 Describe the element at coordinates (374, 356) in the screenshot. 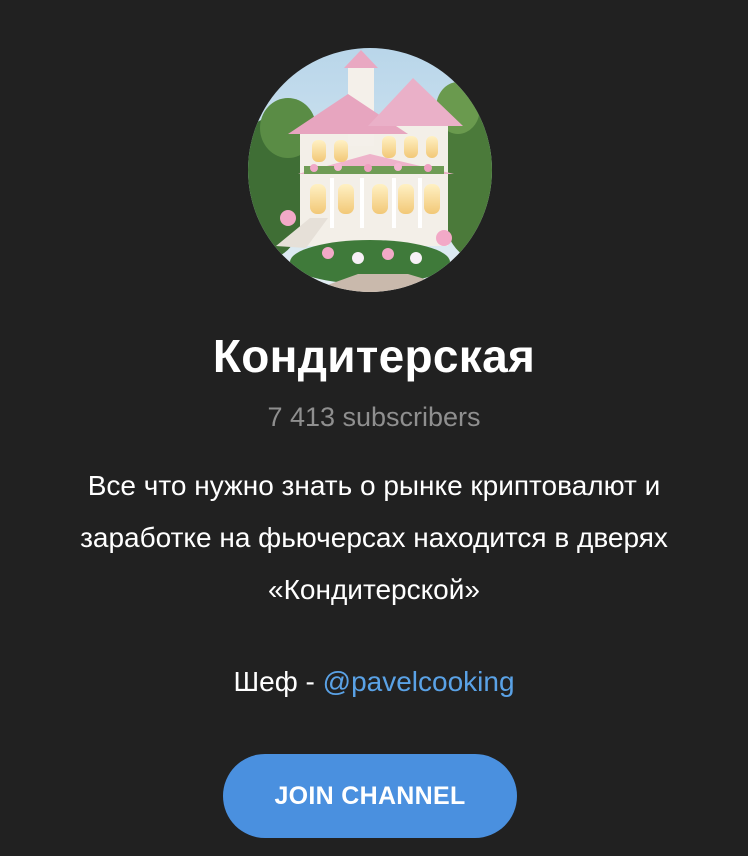

I see `channel-title: Кондитерская` at that location.